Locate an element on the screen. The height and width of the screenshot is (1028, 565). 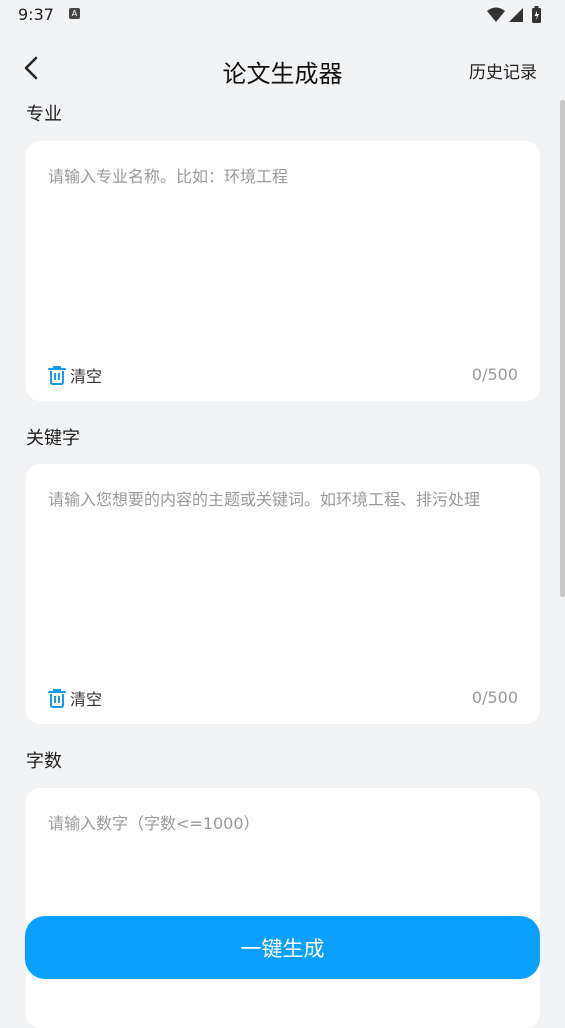
word-count-label: 字数 is located at coordinates (44, 761).